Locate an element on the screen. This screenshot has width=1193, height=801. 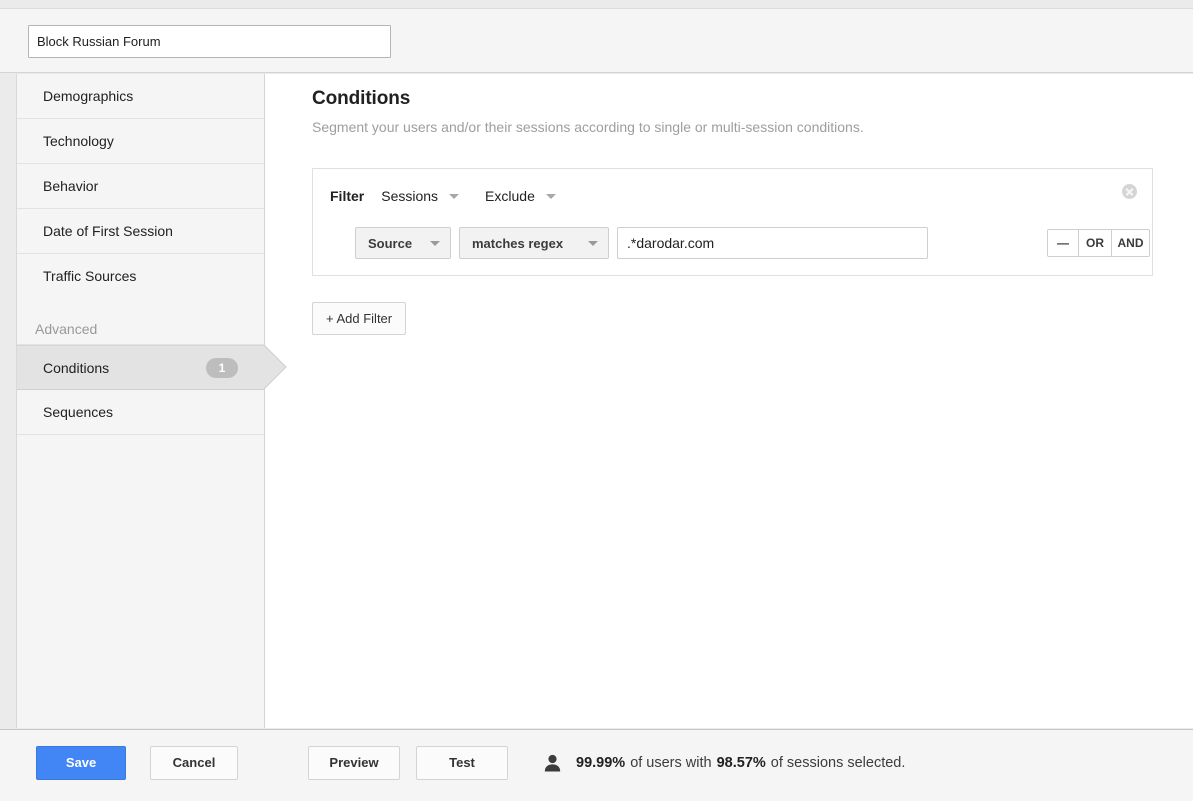
filter-header: Filter Sessions Exclude is located at coordinates (732, 196).